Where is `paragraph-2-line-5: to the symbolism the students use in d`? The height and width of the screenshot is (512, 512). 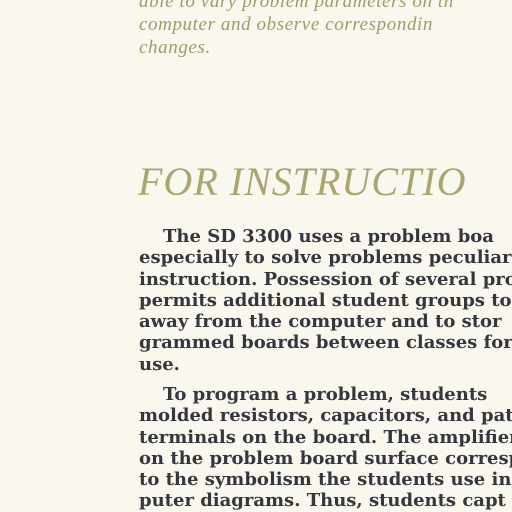 paragraph-2-line-5: to the symbolism the students use in d is located at coordinates (325, 480).